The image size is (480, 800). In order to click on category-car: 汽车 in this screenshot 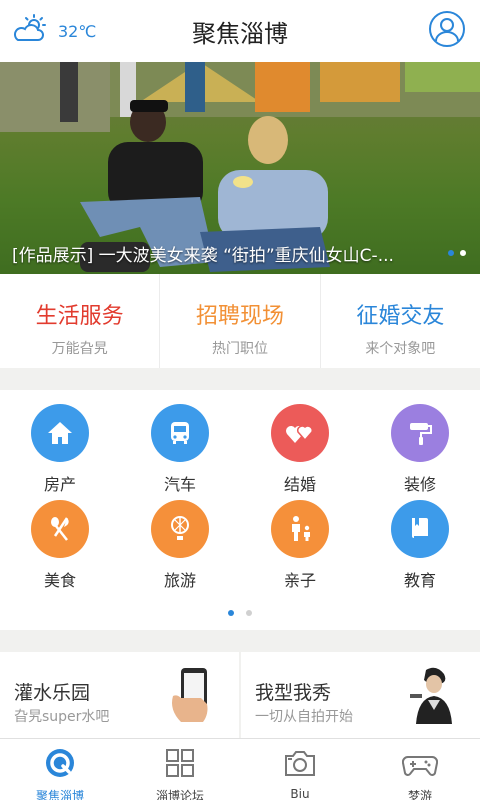, I will do `click(180, 449)`.